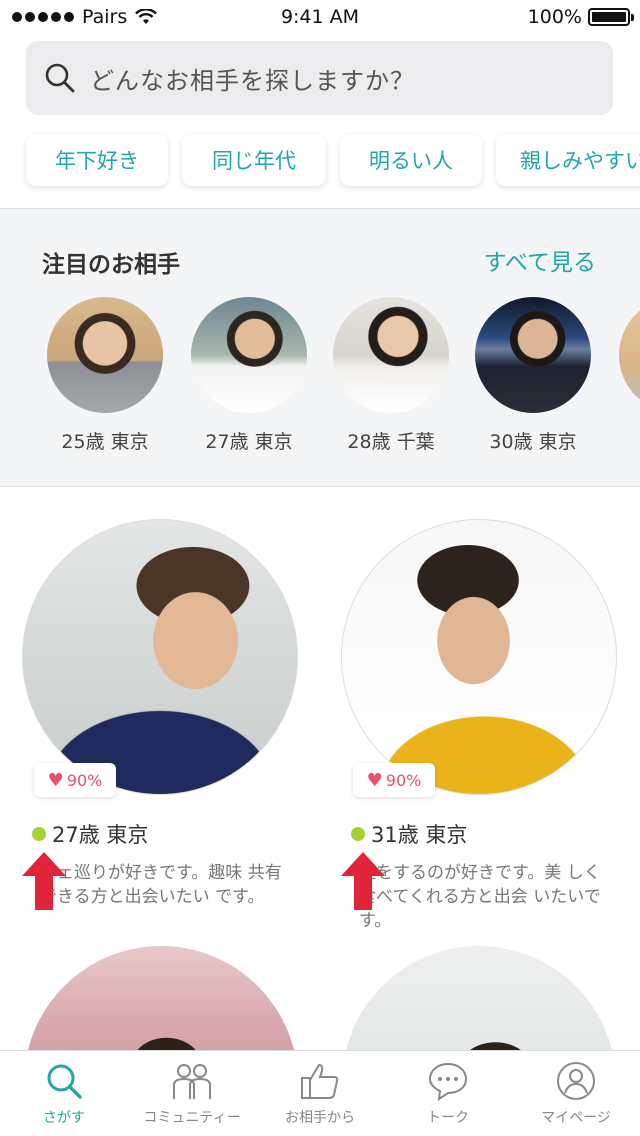  I want to click on status-bar: Pairs 9:41 AM 100%, so click(320, 18).